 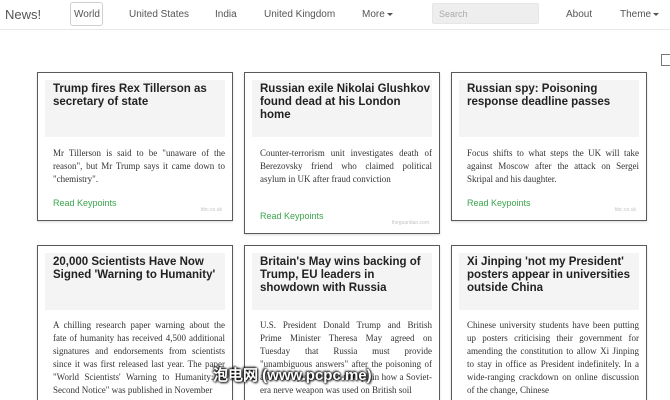 I want to click on nav-about: About, so click(x=579, y=14).